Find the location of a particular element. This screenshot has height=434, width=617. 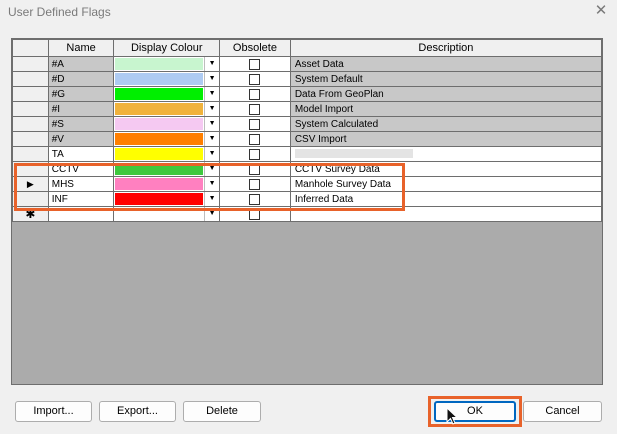

table-row: INF ▼ Inferred Data is located at coordinates (307, 199).